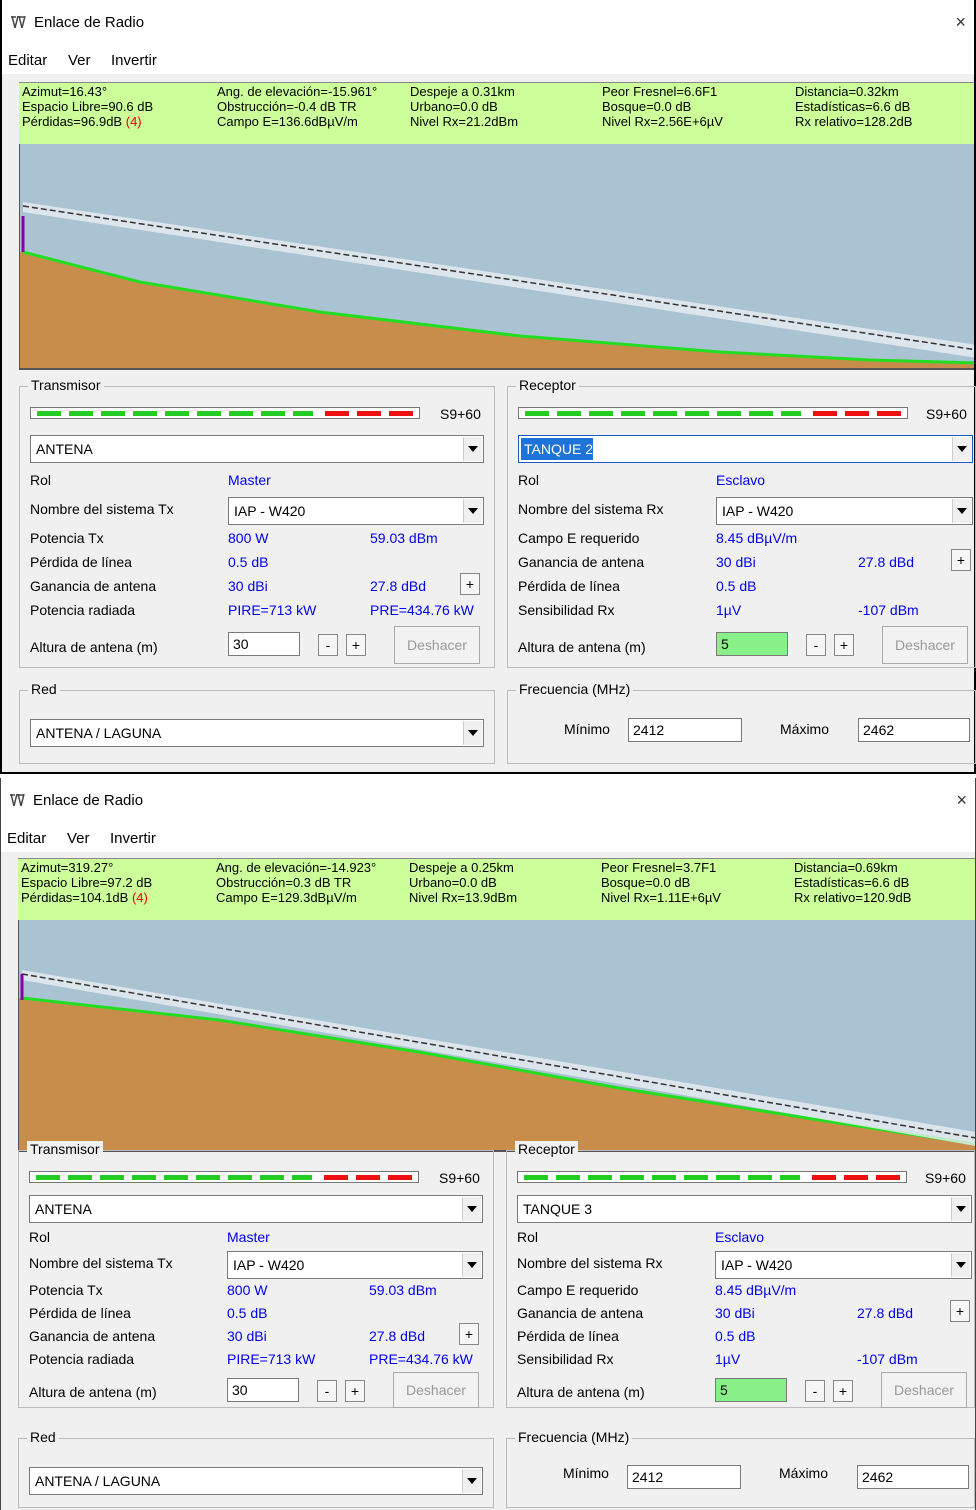 This screenshot has width=976, height=1510. I want to click on stat-distancia: Distancia=0.69km, so click(846, 867).